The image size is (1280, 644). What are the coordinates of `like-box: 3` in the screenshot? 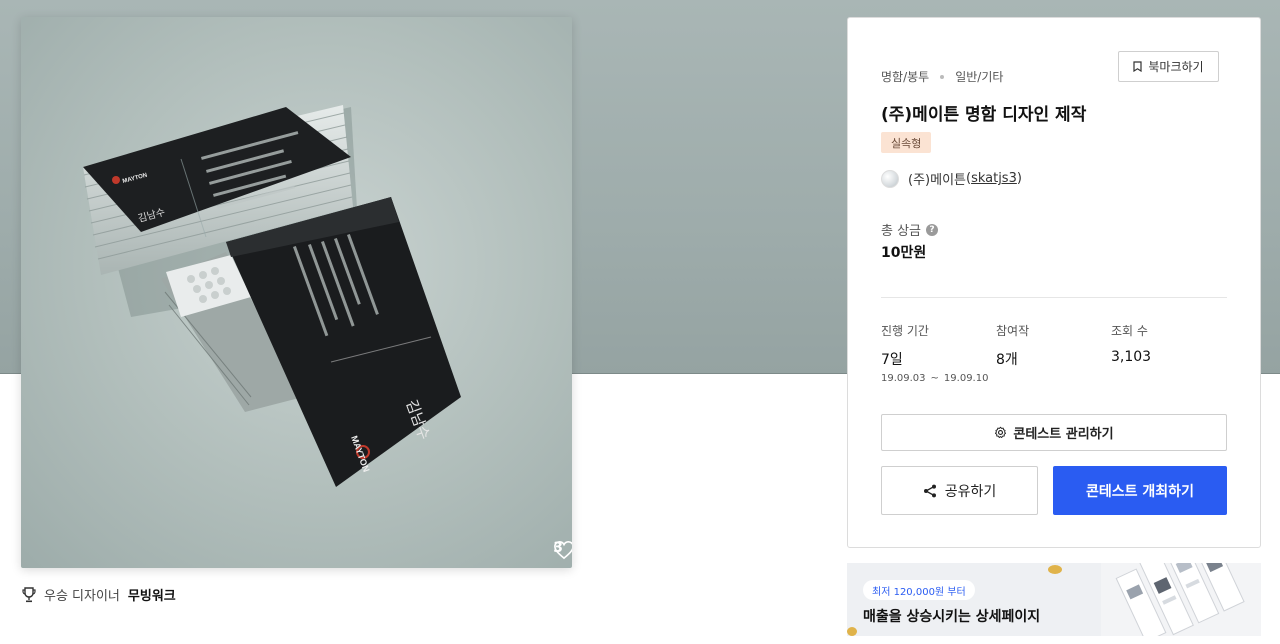 It's located at (562, 550).